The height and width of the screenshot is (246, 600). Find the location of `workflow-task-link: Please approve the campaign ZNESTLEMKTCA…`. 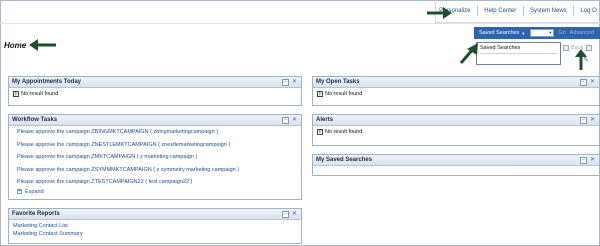

workflow-task-link: Please approve the campaign ZNESTLEMKTCA… is located at coordinates (157, 145).